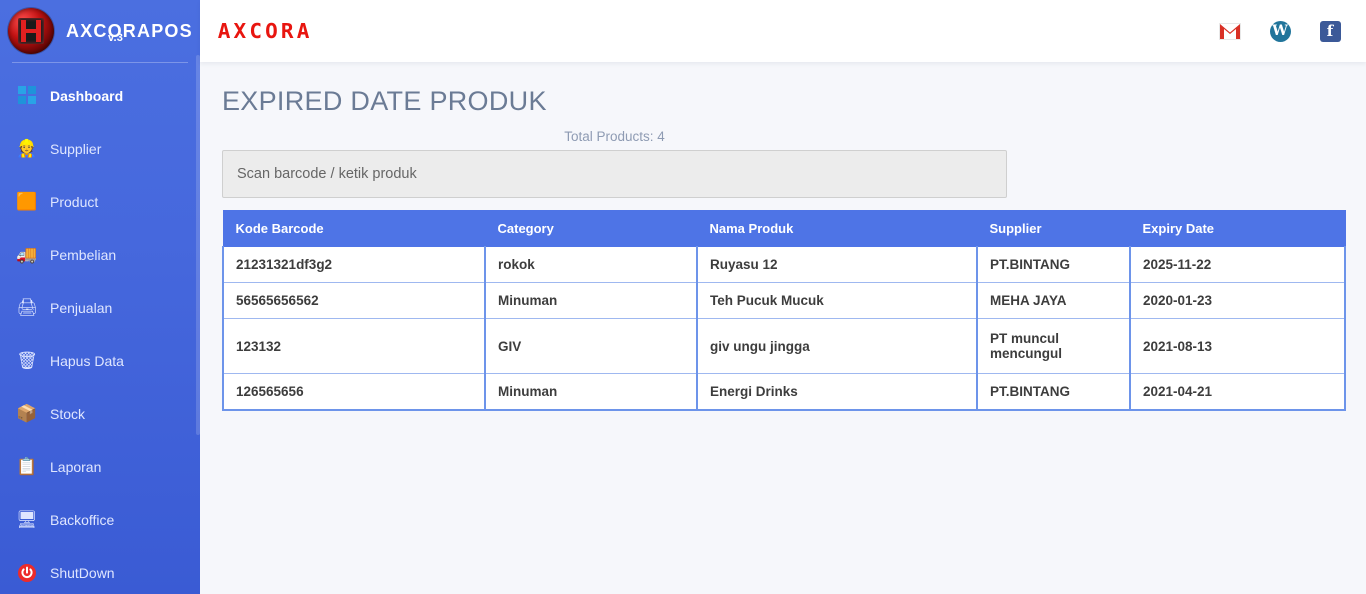 The width and height of the screenshot is (1366, 594). What do you see at coordinates (27, 573) in the screenshot?
I see `power-off-icon` at bounding box center [27, 573].